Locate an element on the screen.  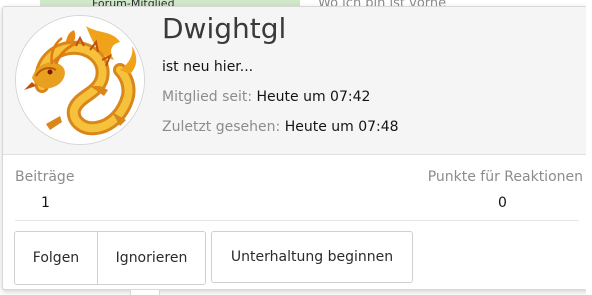
start-conversation-button: Unterhaltung beginnen is located at coordinates (312, 257).